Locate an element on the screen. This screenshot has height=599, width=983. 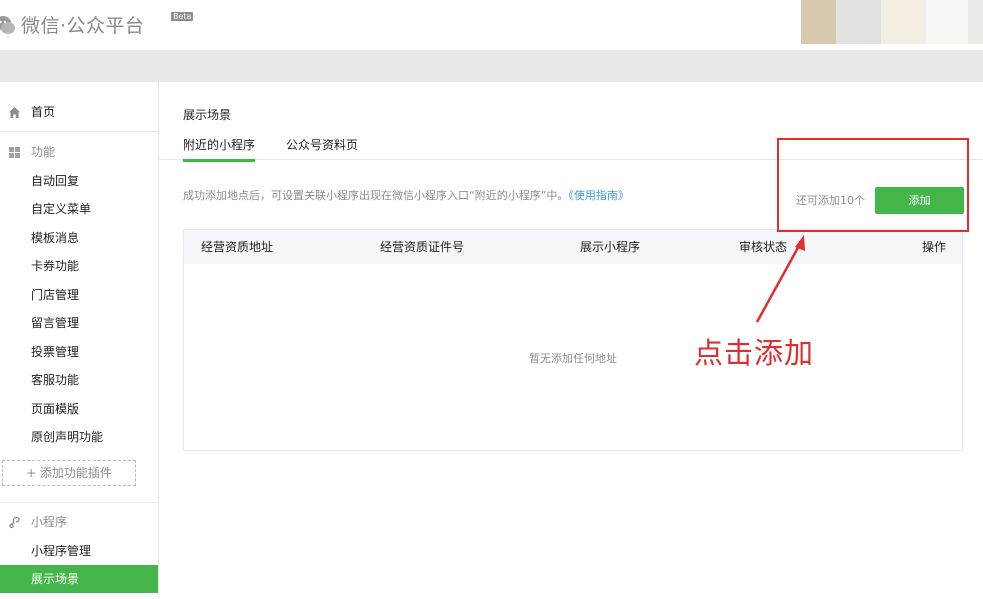
column-header: 操作 is located at coordinates (934, 247).